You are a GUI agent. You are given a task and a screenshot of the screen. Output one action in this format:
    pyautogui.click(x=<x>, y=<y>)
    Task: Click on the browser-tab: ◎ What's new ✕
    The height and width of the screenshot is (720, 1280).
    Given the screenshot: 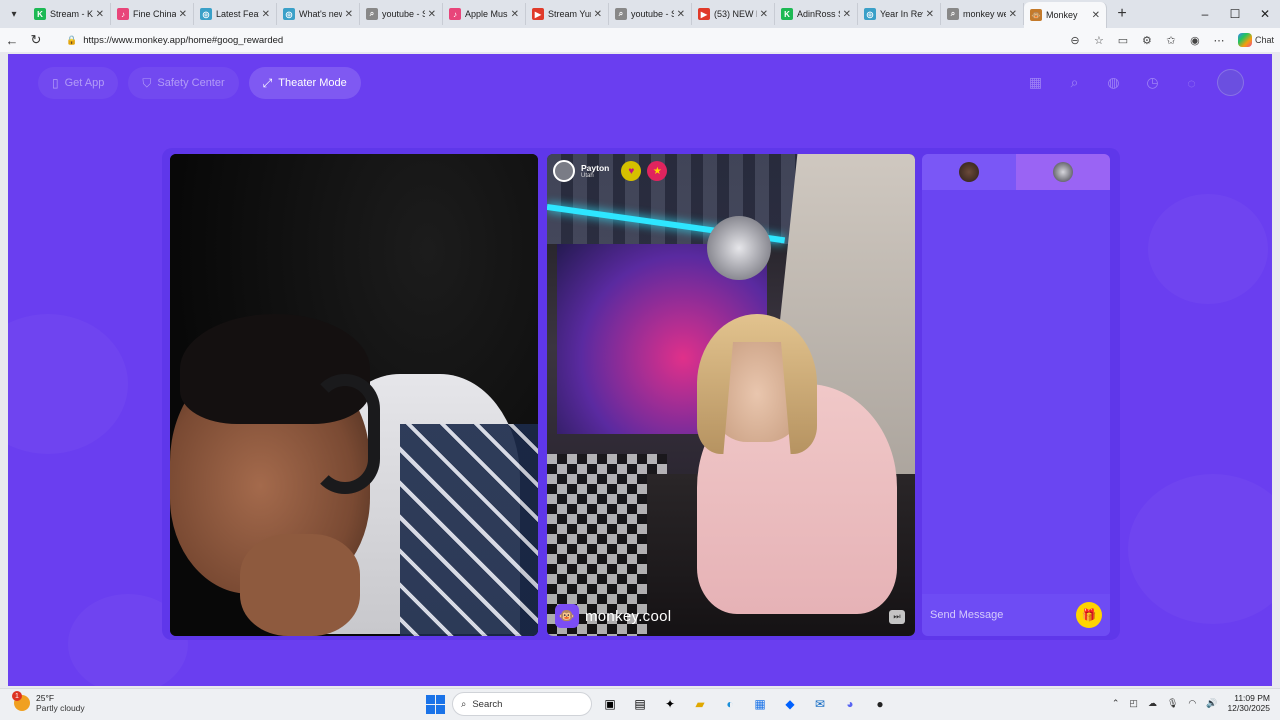 What is the action you would take?
    pyautogui.click(x=318, y=14)
    